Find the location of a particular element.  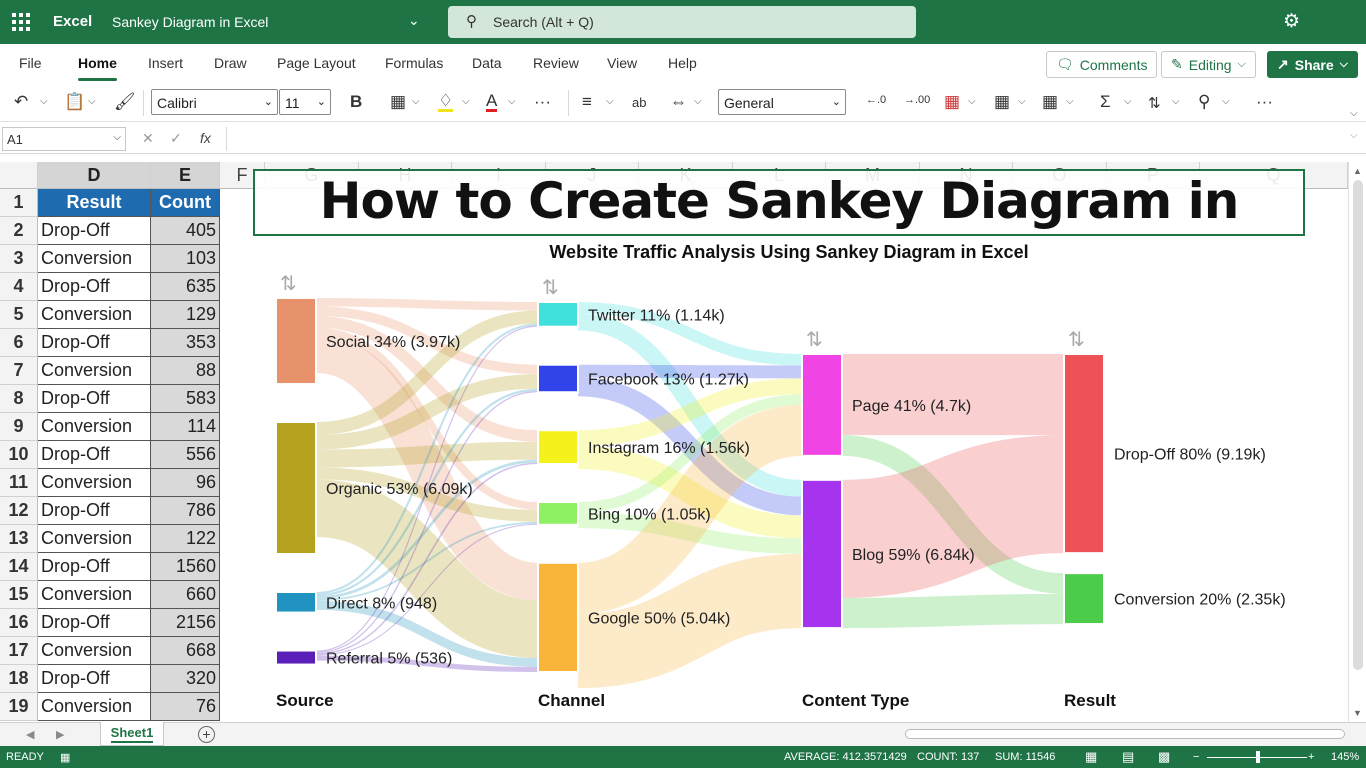

vertical-scrollbar: ▲ ▼ is located at coordinates (1357, 442).